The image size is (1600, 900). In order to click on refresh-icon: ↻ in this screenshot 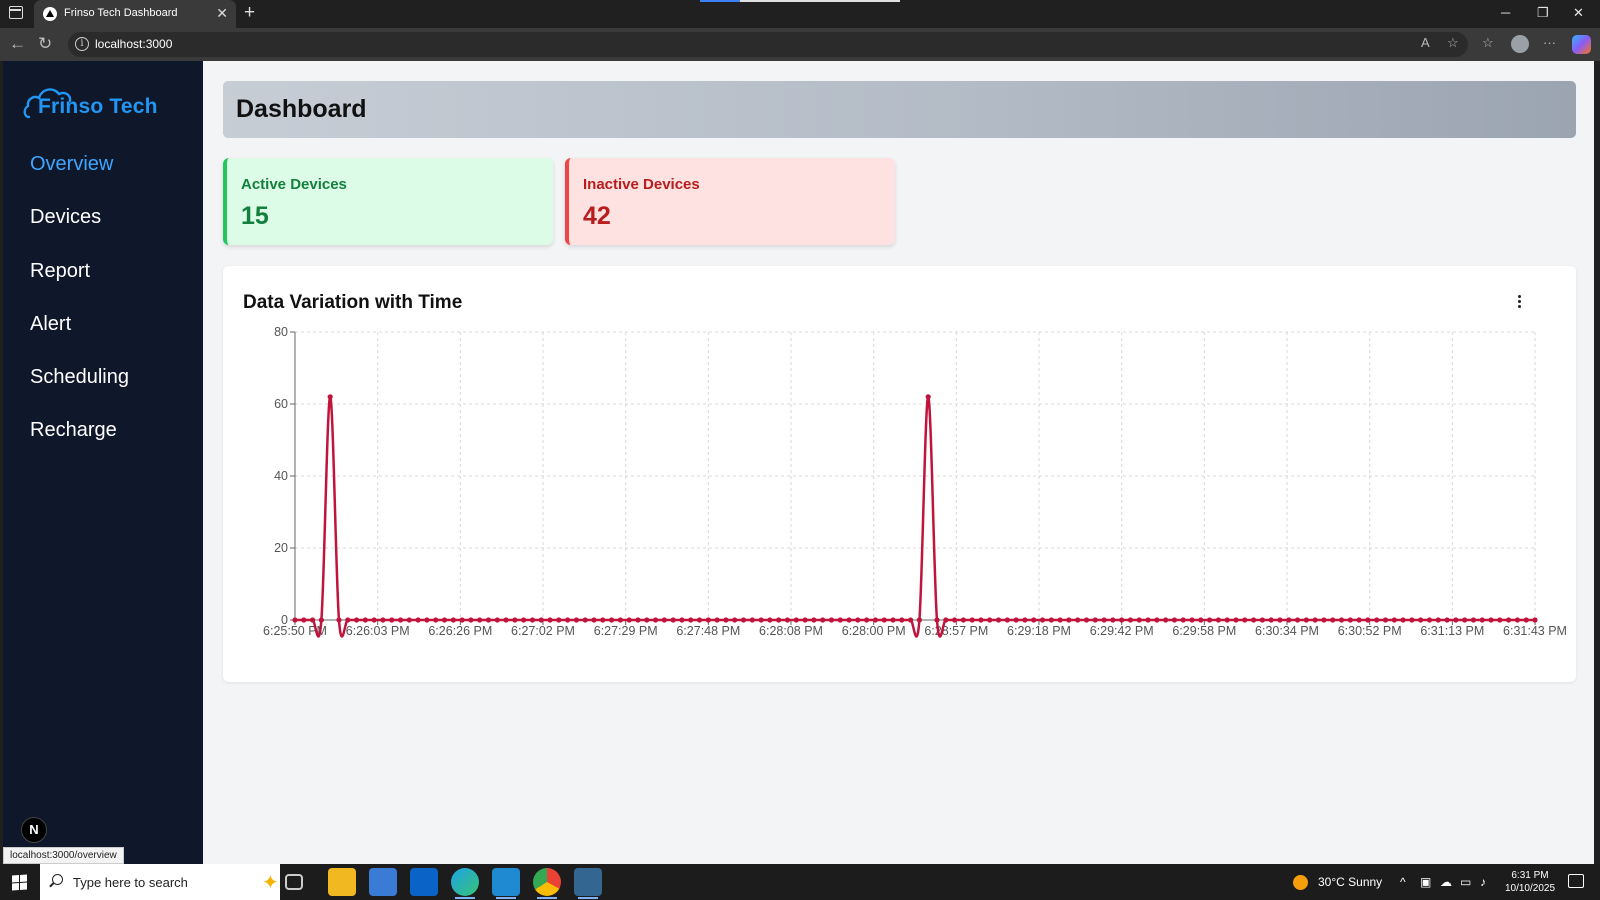, I will do `click(45, 44)`.